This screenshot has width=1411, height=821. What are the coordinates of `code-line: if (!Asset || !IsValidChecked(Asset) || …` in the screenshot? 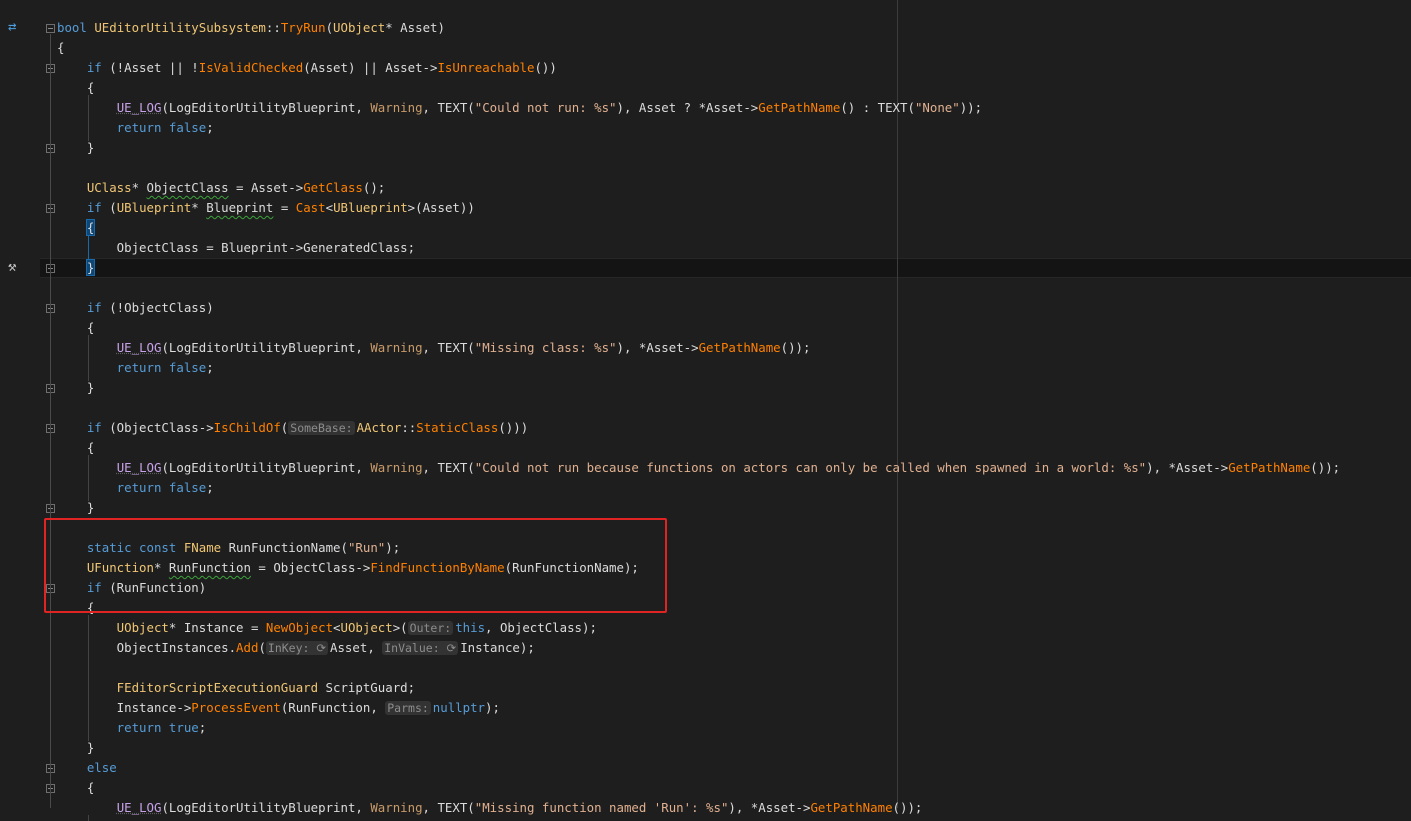 It's located at (307, 68).